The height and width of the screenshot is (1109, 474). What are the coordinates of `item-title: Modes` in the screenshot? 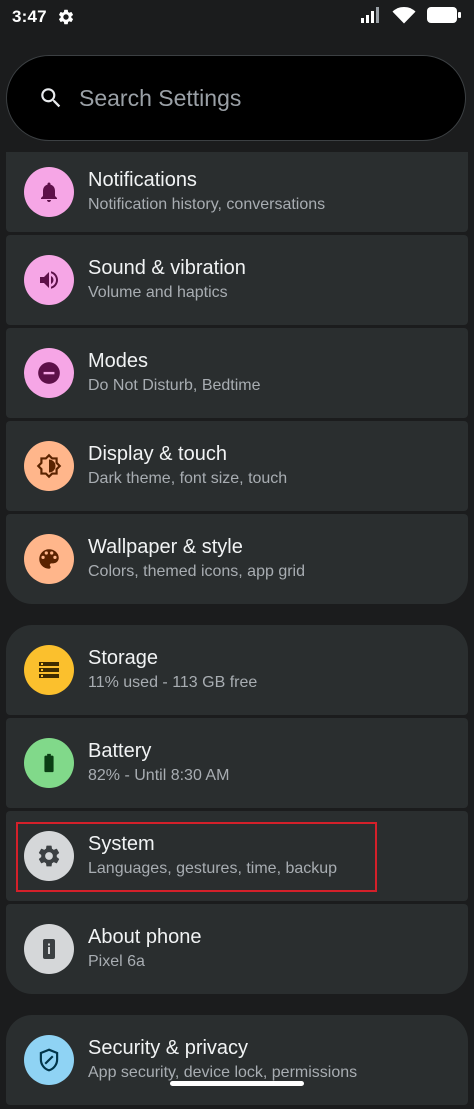 It's located at (118, 361).